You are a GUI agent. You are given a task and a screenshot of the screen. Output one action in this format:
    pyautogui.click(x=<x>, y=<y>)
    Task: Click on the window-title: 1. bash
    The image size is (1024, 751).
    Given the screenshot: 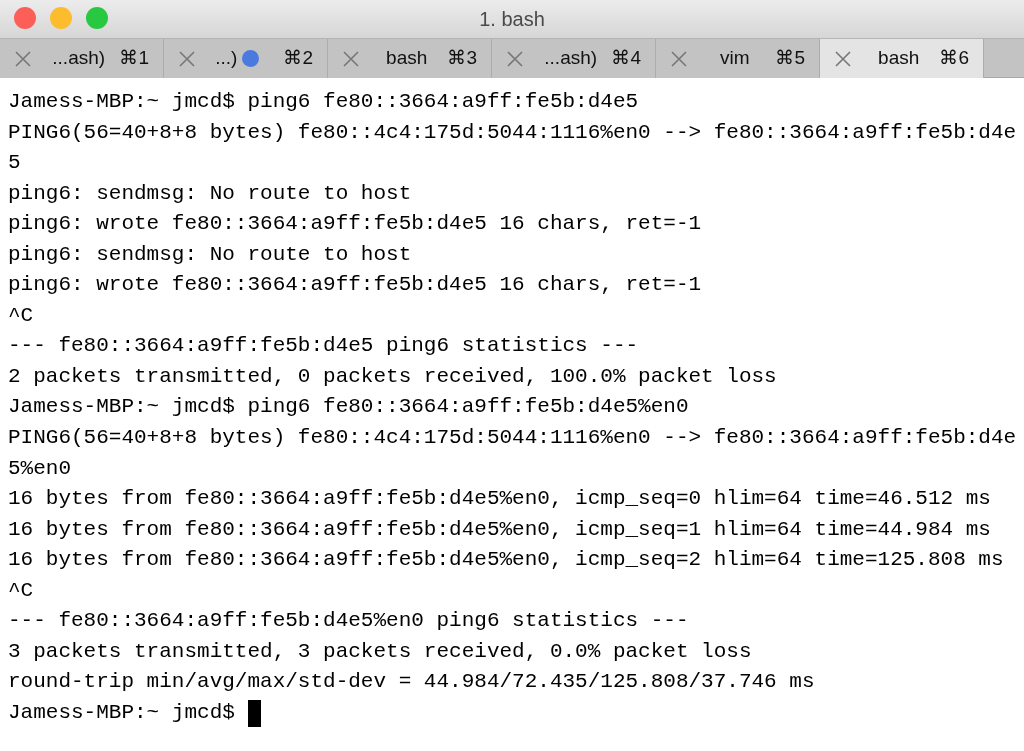 What is the action you would take?
    pyautogui.click(x=512, y=19)
    